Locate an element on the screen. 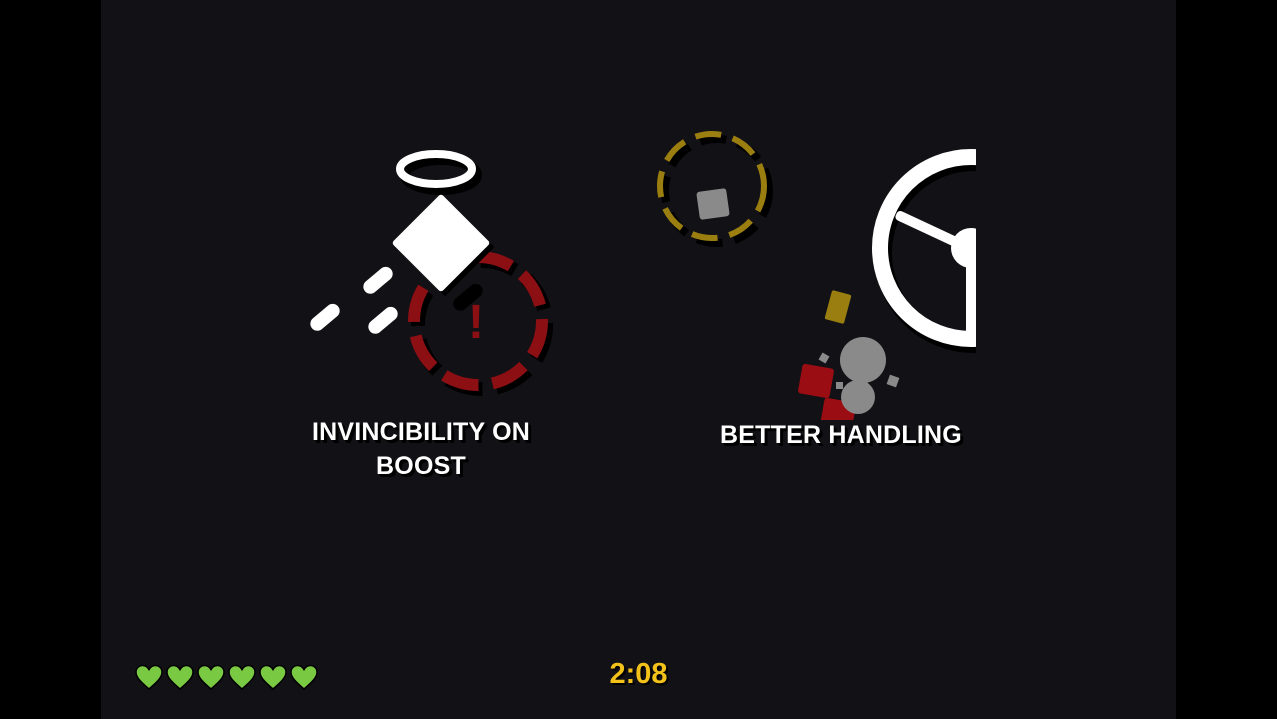  halo-boost-invincibility-icon: ! is located at coordinates (431, 273).